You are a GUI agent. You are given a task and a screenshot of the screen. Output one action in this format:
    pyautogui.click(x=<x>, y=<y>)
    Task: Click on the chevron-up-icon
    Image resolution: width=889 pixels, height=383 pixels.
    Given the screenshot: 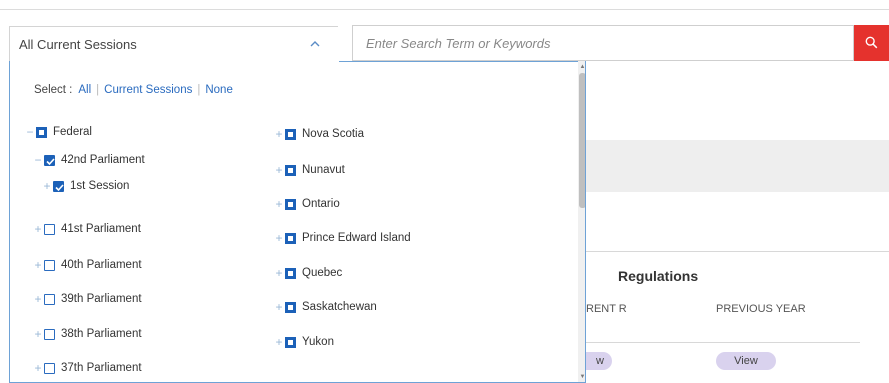 What is the action you would take?
    pyautogui.click(x=315, y=44)
    